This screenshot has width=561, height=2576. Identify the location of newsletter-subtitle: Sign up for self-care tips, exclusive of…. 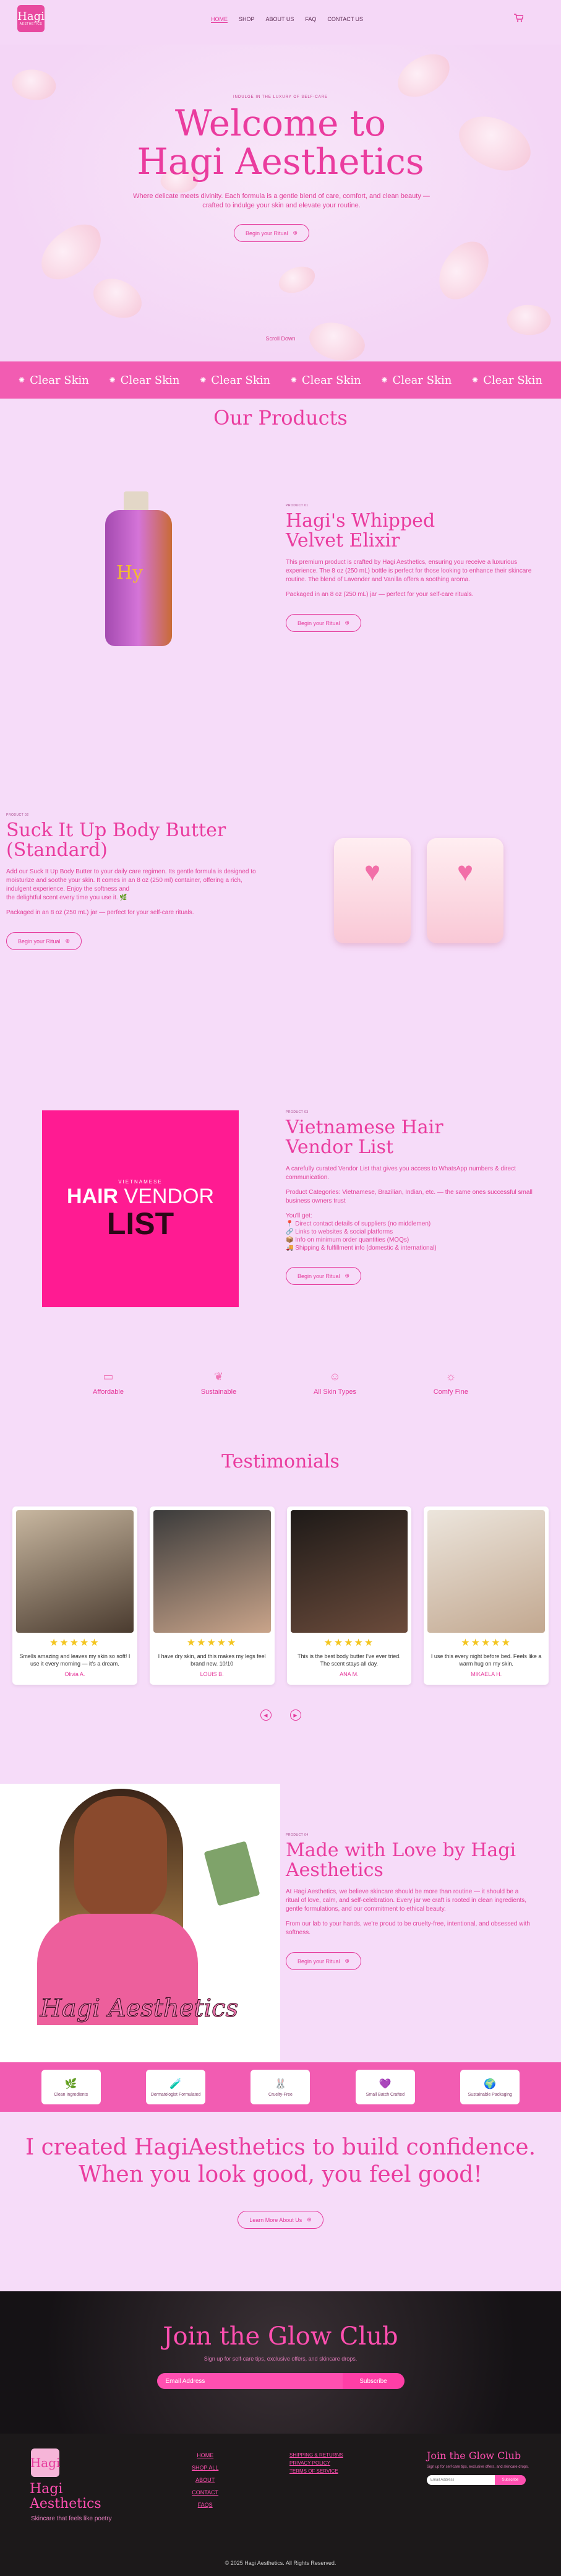
(280, 2359).